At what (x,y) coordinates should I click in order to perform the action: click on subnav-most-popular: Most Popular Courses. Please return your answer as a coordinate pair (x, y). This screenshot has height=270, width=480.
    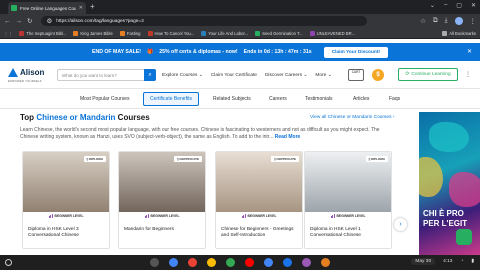
    Looking at the image, I should click on (104, 99).